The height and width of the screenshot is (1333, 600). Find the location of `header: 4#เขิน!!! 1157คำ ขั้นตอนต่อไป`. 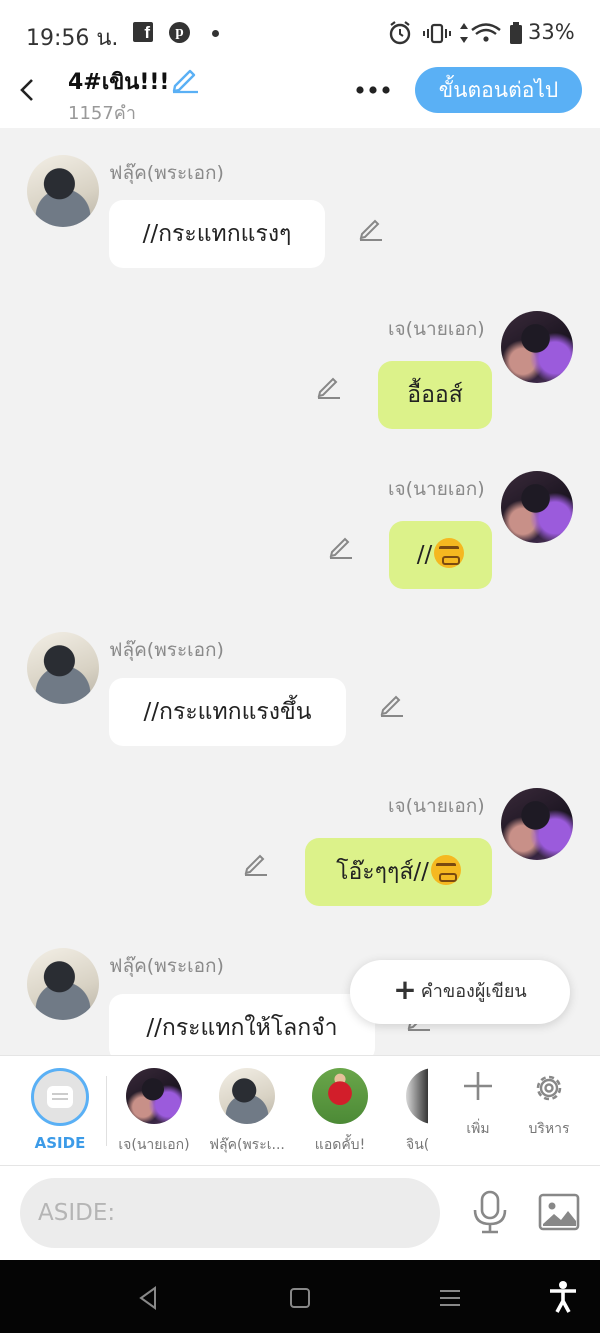

header: 4#เขิน!!! 1157คำ ขั้นตอนต่อไป is located at coordinates (300, 96).